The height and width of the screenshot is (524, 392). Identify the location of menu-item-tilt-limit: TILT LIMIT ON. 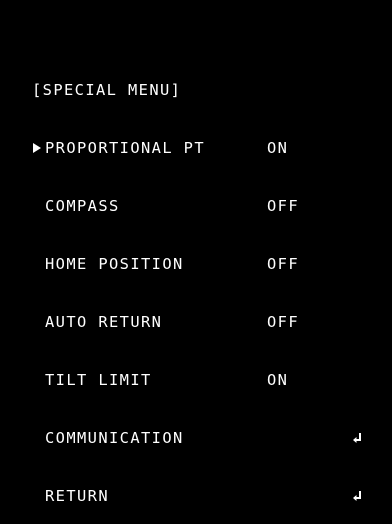
(179, 379).